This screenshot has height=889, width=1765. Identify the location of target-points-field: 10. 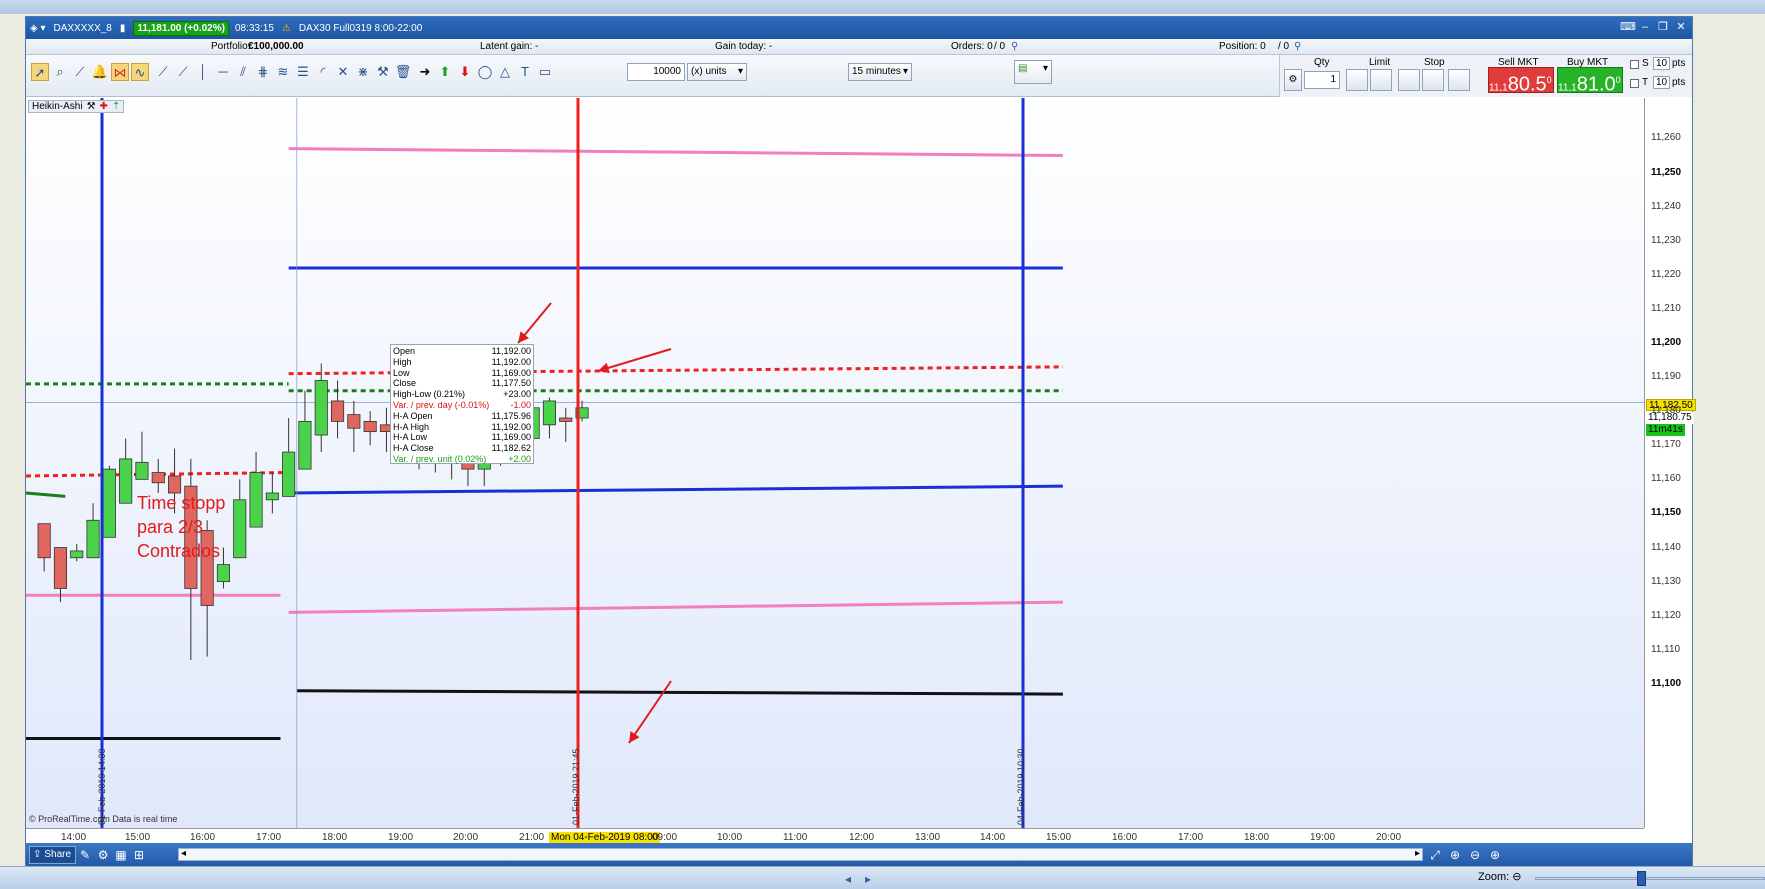
(1662, 82).